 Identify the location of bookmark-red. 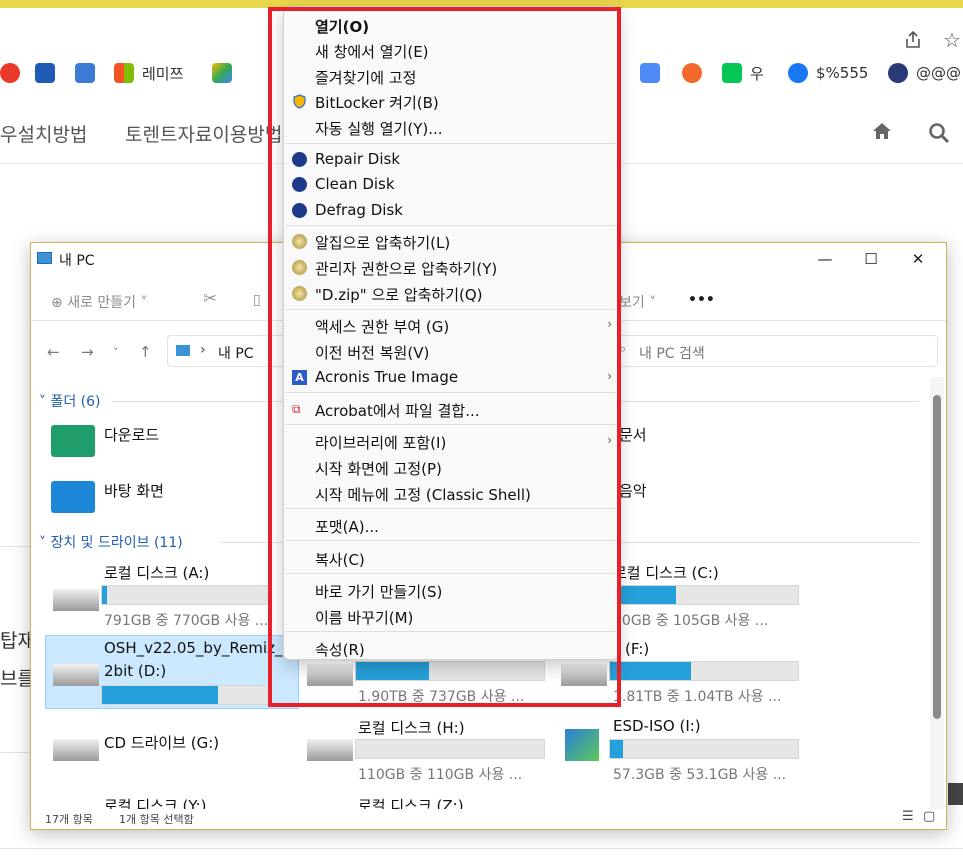
(14, 73).